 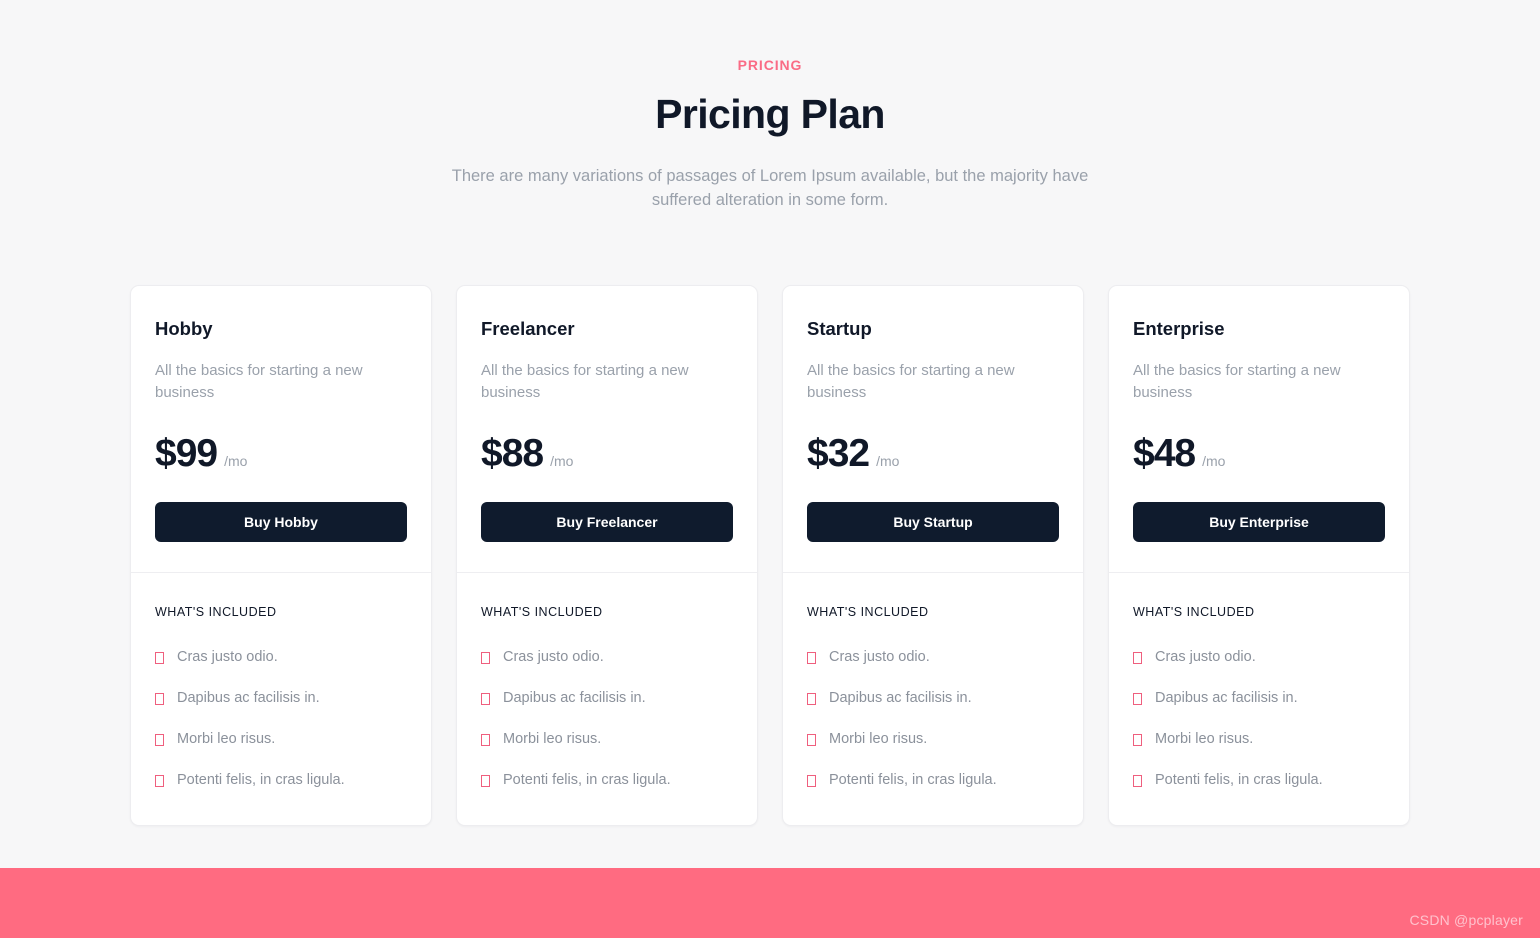 I want to click on price-row: $99 /mo, so click(x=281, y=454).